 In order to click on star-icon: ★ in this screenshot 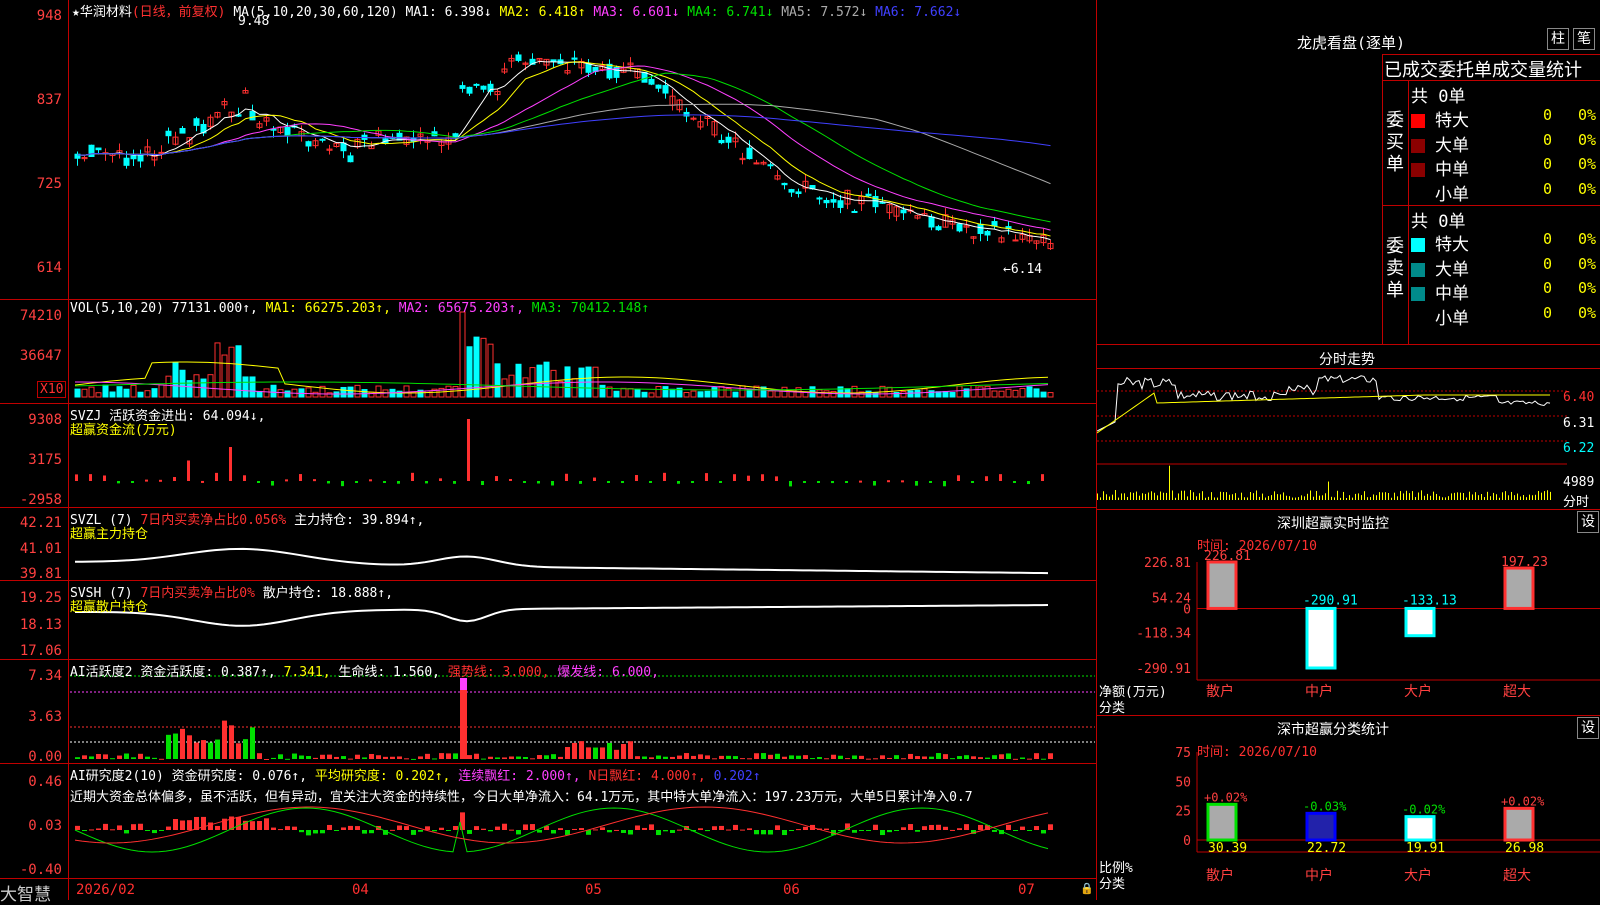, I will do `click(76, 12)`.